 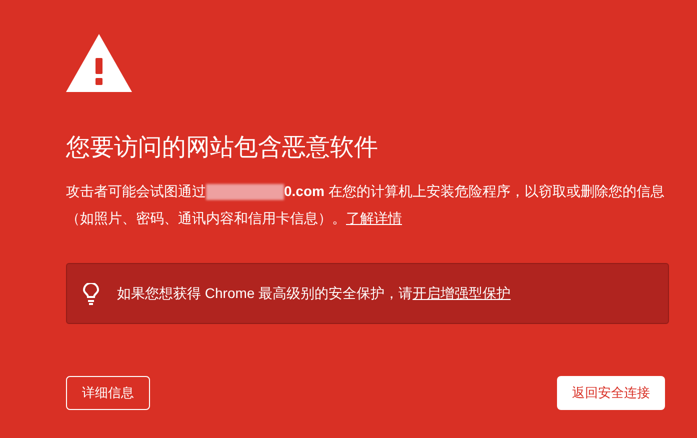 What do you see at coordinates (611, 393) in the screenshot?
I see `back-to-safety-button: 返回安全连接` at bounding box center [611, 393].